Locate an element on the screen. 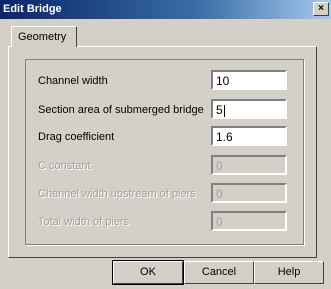 This screenshot has width=331, height=289. tab-geometry-label: Geometry is located at coordinates (42, 37).